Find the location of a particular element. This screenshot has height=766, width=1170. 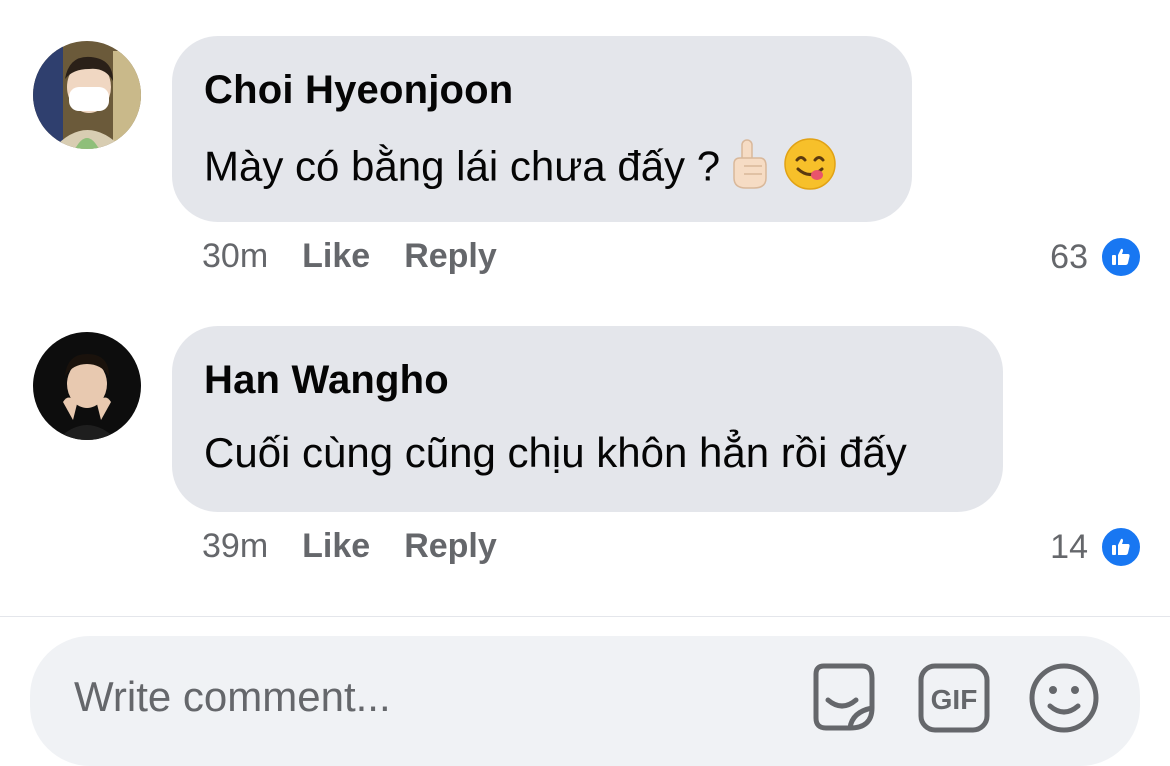

reaction-count: 63 is located at coordinates (1069, 257).